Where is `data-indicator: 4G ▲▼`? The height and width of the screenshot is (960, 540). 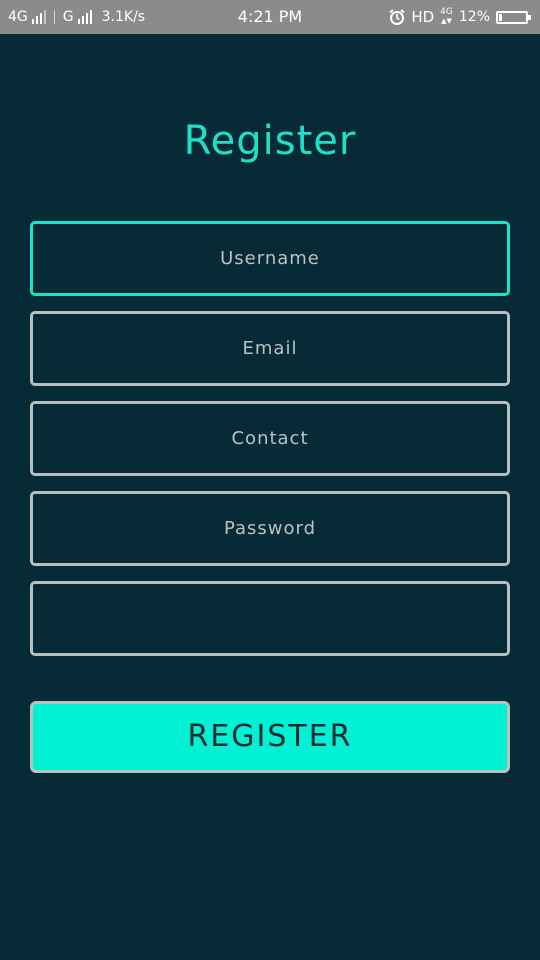
data-indicator: 4G ▲▼ is located at coordinates (446, 17).